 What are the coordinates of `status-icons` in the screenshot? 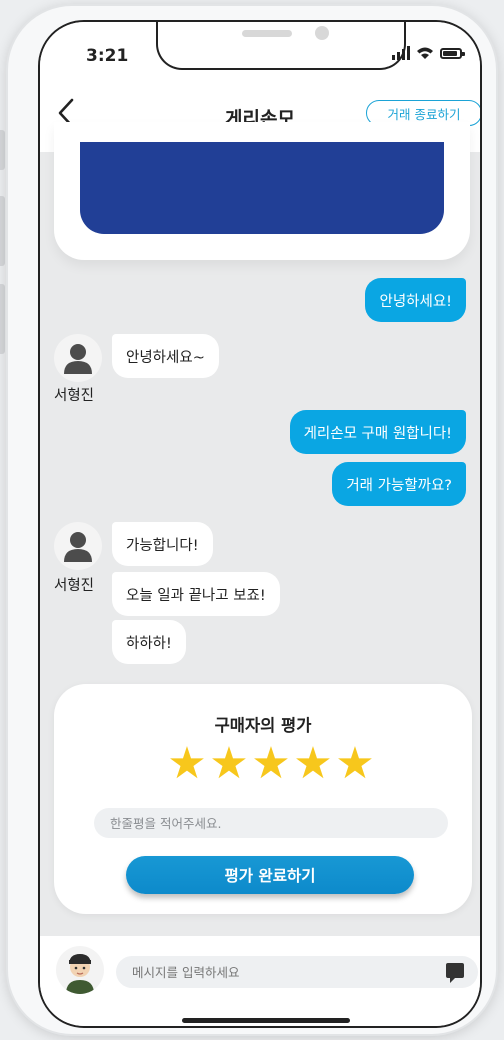 It's located at (428, 53).